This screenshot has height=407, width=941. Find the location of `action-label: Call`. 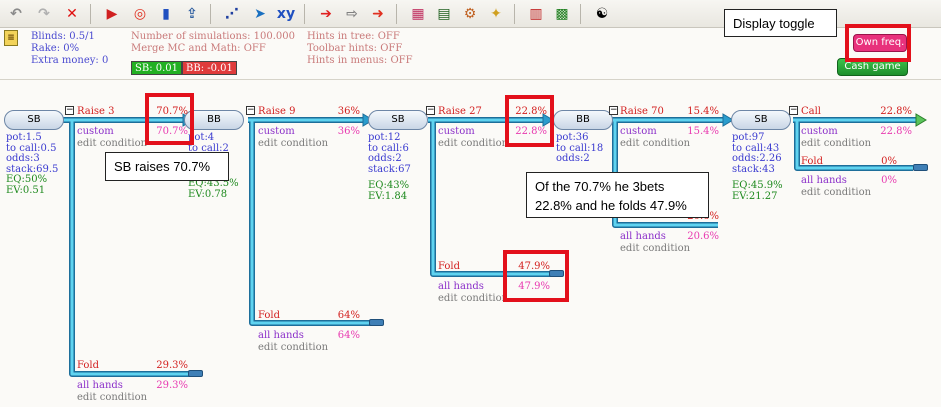

action-label: Call is located at coordinates (811, 112).